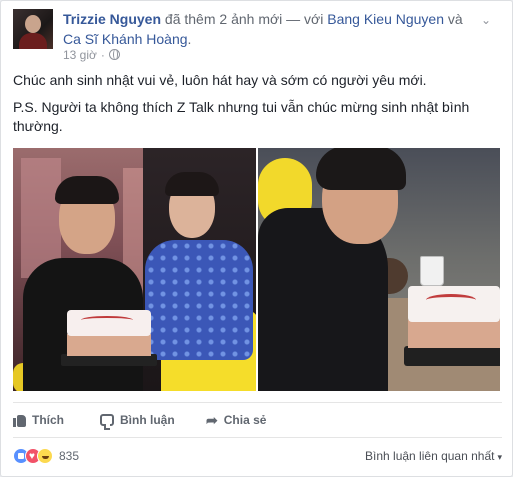 The image size is (513, 477). What do you see at coordinates (112, 19) in the screenshot?
I see `author-name: Trizzie Nguyen` at bounding box center [112, 19].